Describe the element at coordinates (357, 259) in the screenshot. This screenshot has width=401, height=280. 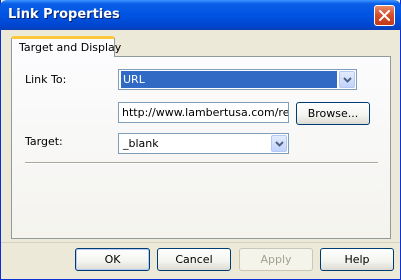
I see `help-button: Help` at that location.